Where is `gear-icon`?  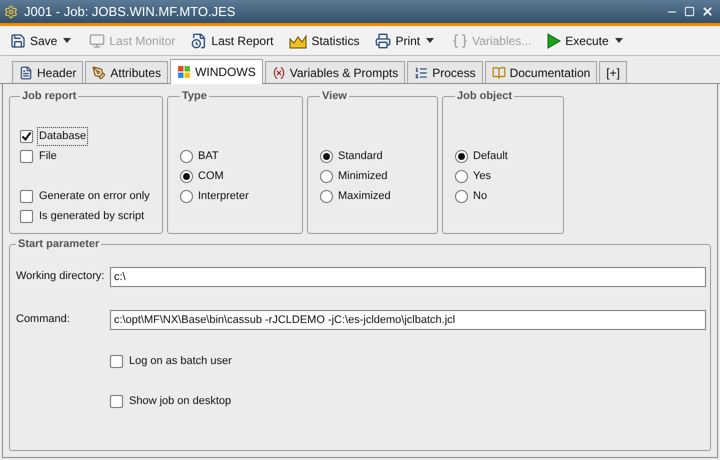 gear-icon is located at coordinates (11, 11).